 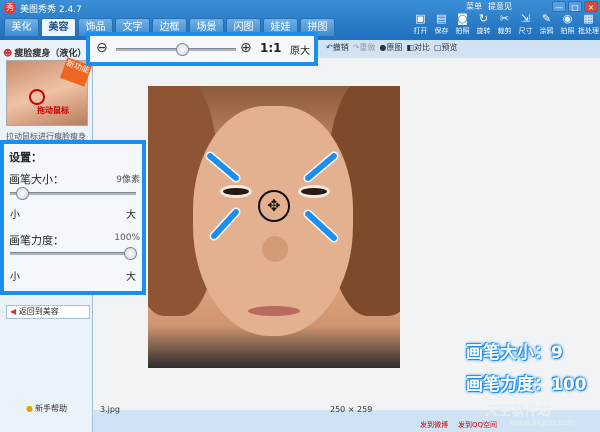 What do you see at coordinates (567, 18) in the screenshot?
I see `snapshot-icon: ◉` at bounding box center [567, 18].